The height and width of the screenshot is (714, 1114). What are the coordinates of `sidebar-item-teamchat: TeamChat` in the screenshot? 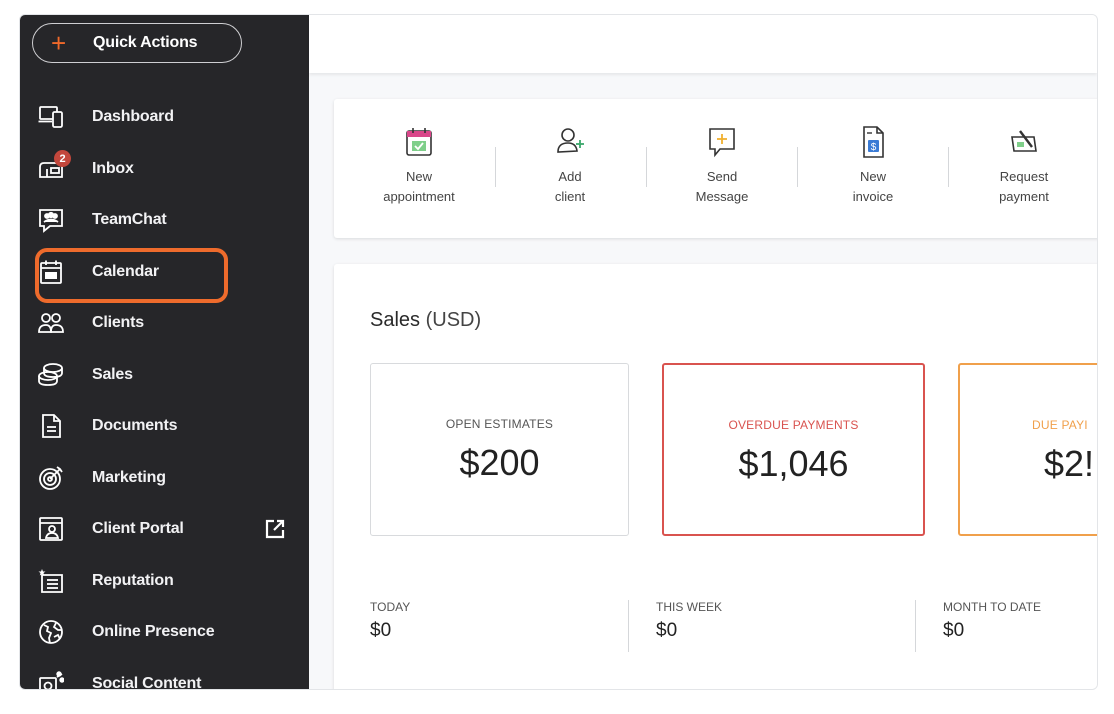 It's located at (163, 220).